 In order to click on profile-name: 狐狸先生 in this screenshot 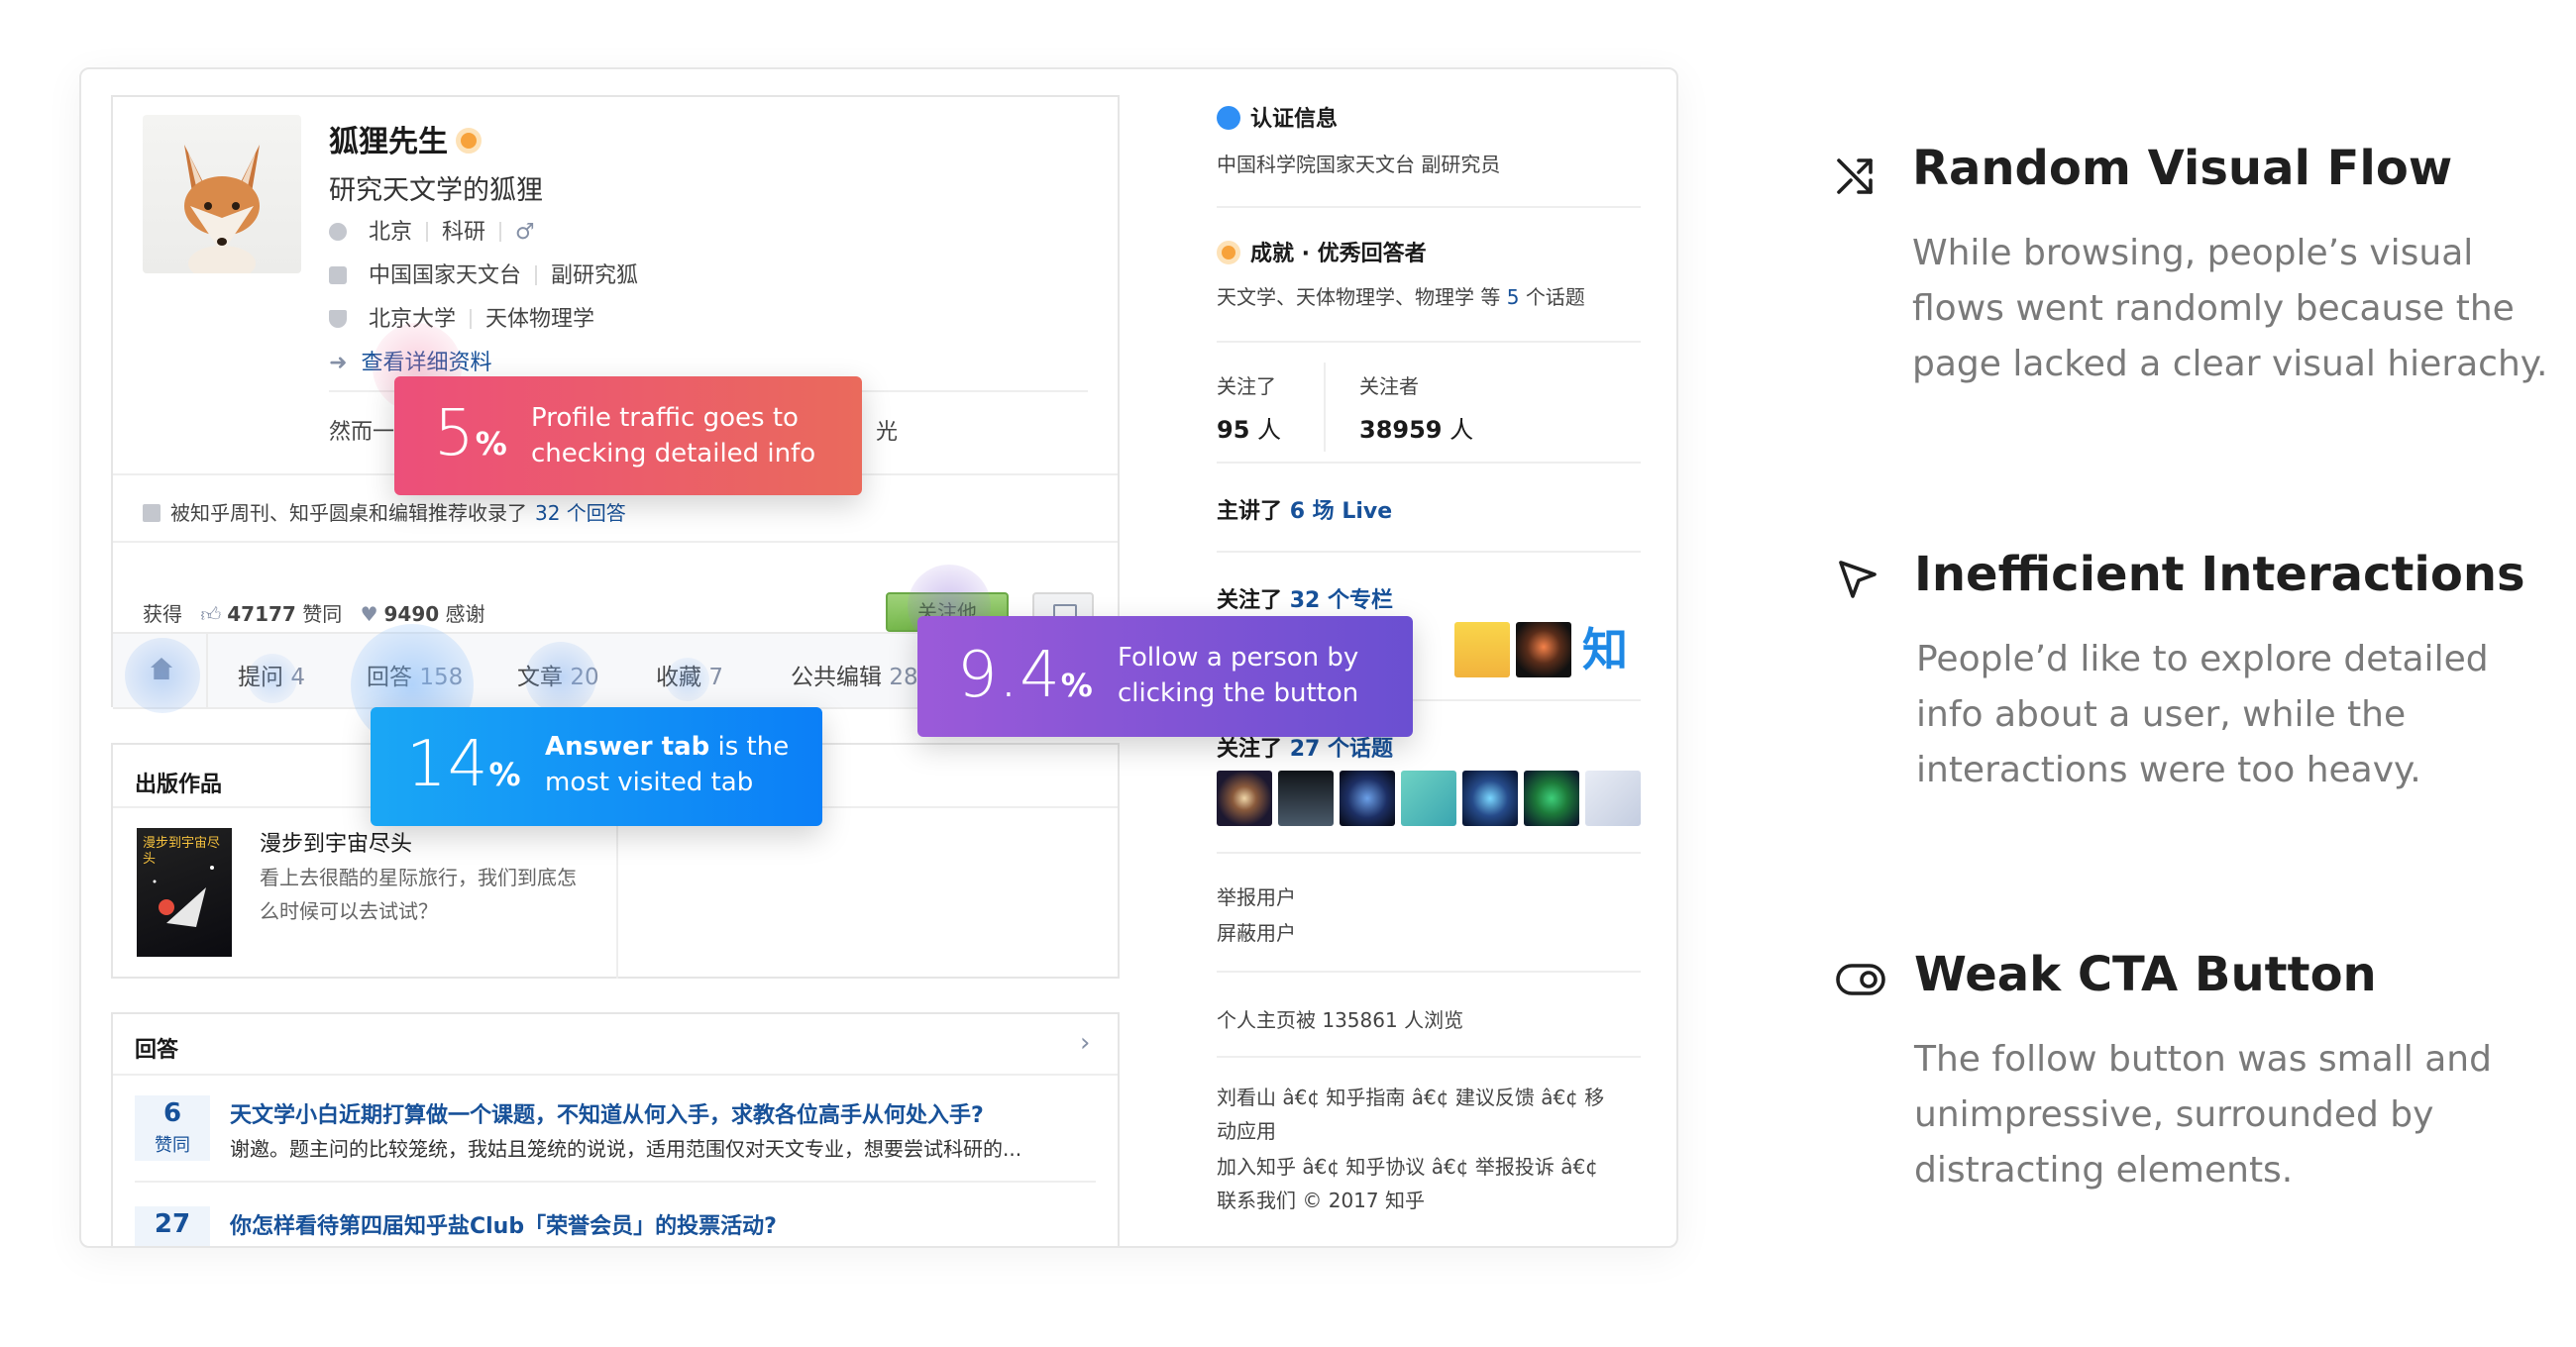, I will do `click(406, 138)`.